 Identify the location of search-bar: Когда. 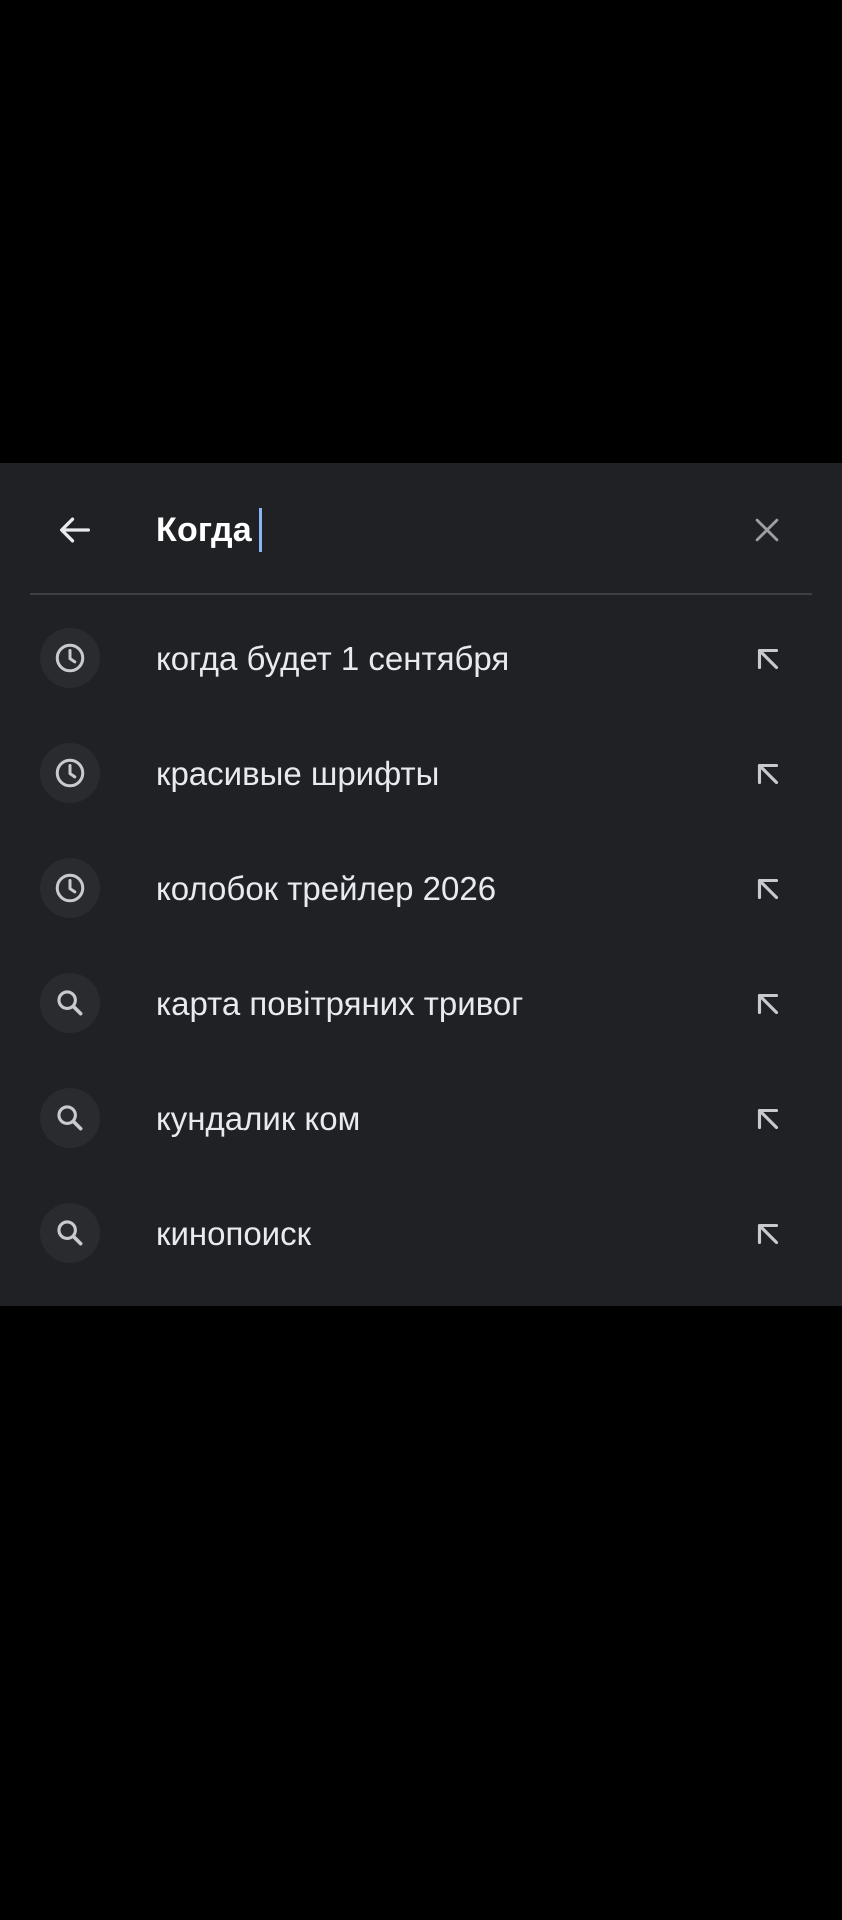
(421, 528).